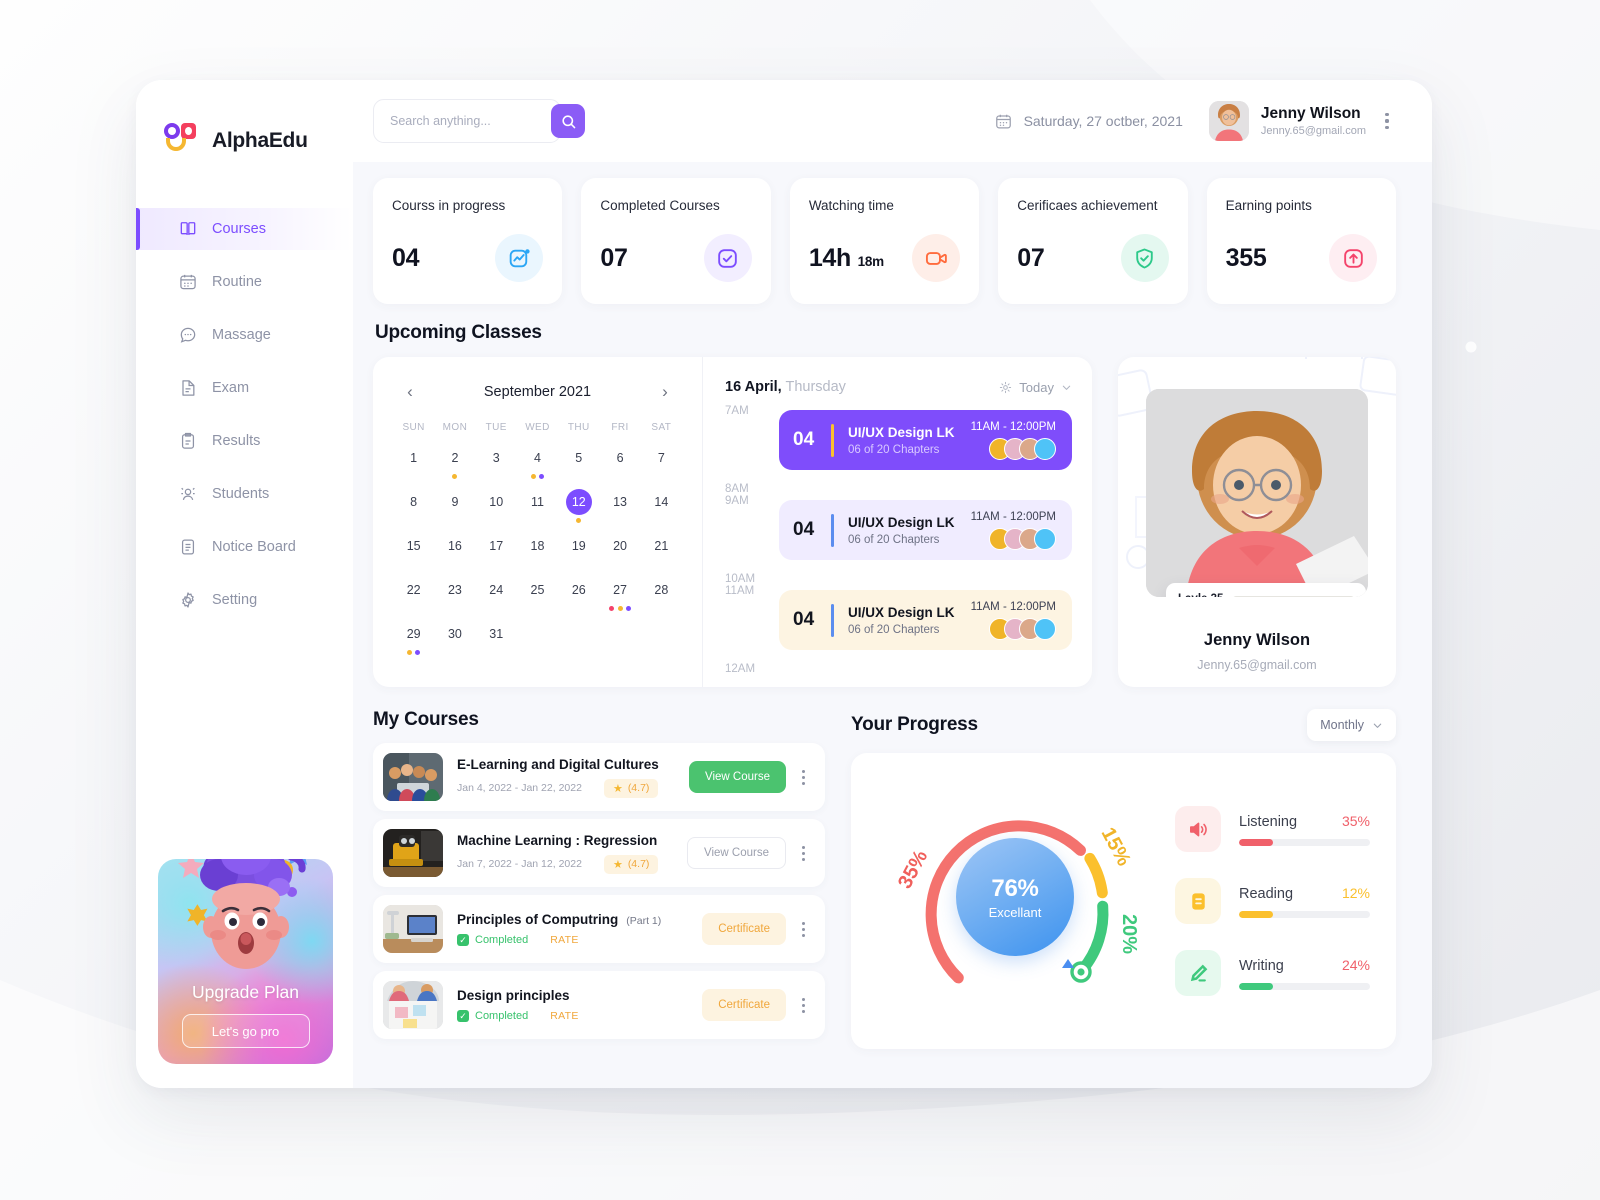 Image resolution: width=1600 pixels, height=1200 pixels. I want to click on calendar-day: 31, so click(496, 643).